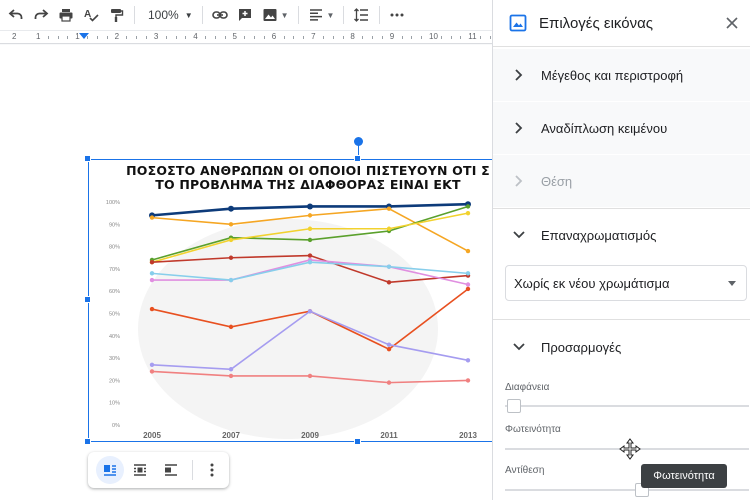 This screenshot has height=500, width=750. What do you see at coordinates (514, 406) in the screenshot?
I see `transparency-slider-thumb` at bounding box center [514, 406].